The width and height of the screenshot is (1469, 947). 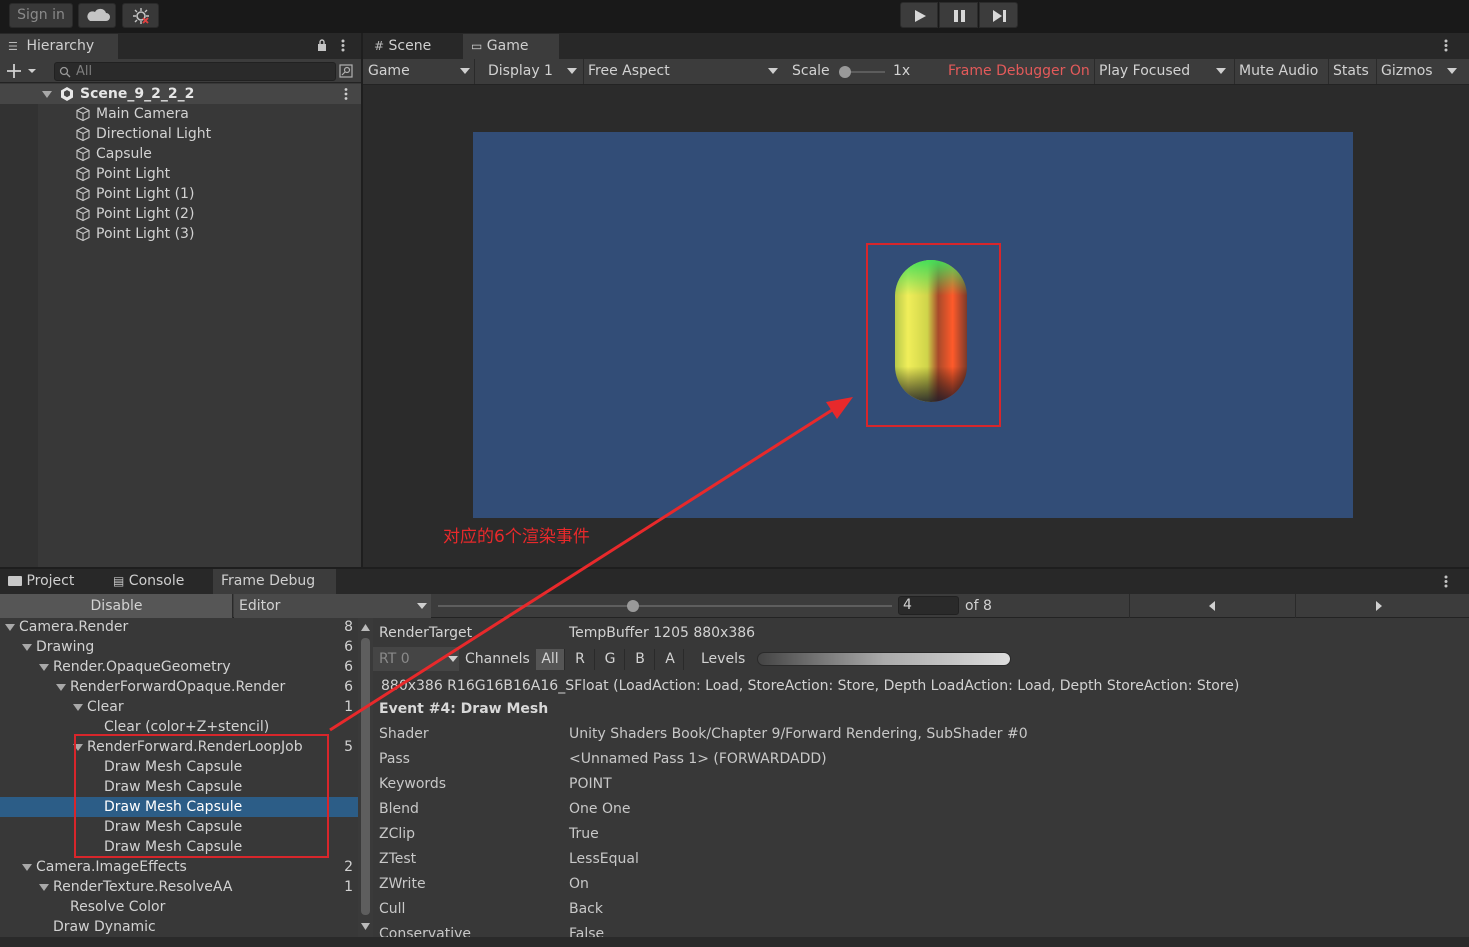 What do you see at coordinates (1446, 45) in the screenshot?
I see `game-tab-menu-icon` at bounding box center [1446, 45].